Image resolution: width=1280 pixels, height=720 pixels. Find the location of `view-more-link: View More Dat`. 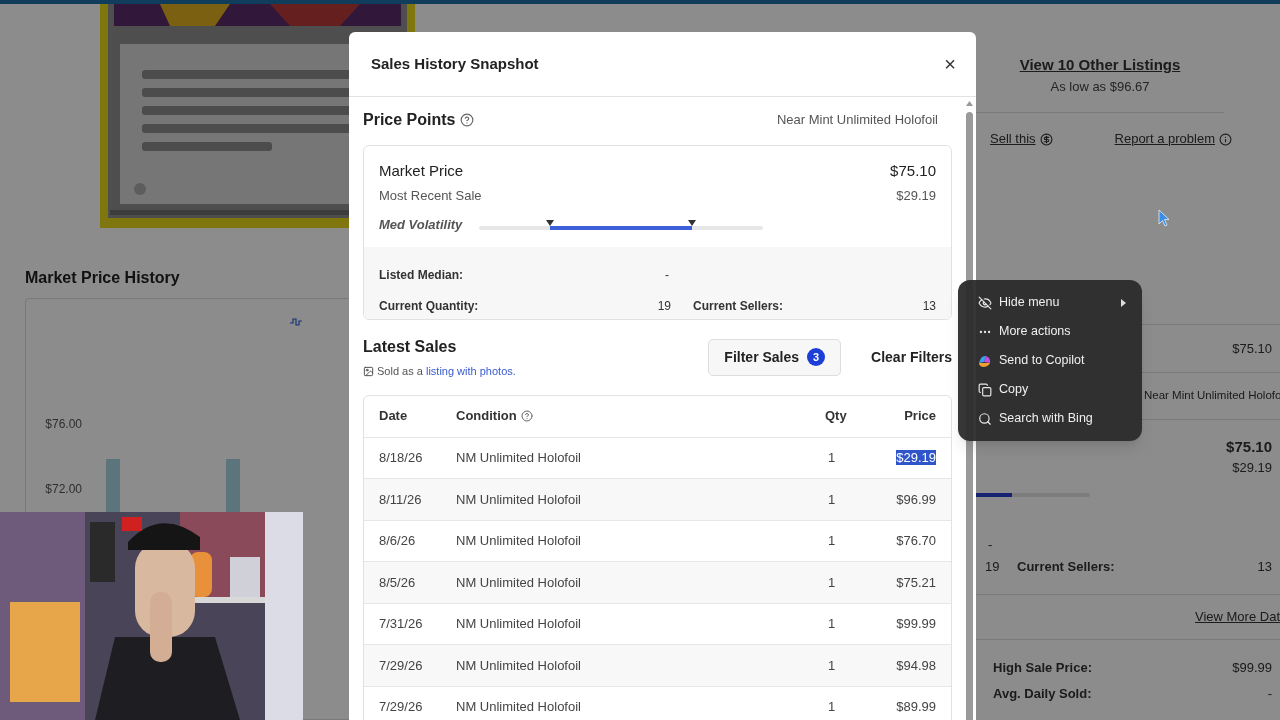

view-more-link: View More Dat is located at coordinates (1237, 617).